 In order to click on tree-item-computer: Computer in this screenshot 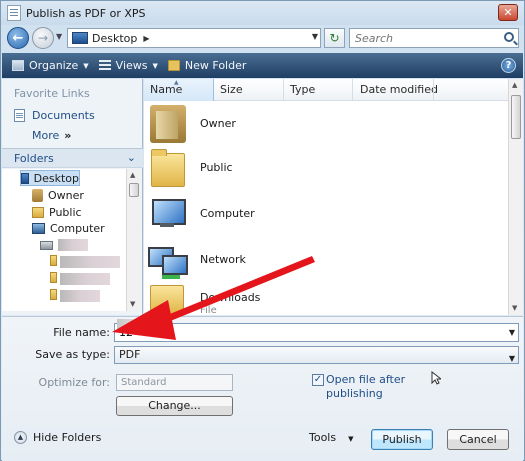, I will do `click(68, 228)`.